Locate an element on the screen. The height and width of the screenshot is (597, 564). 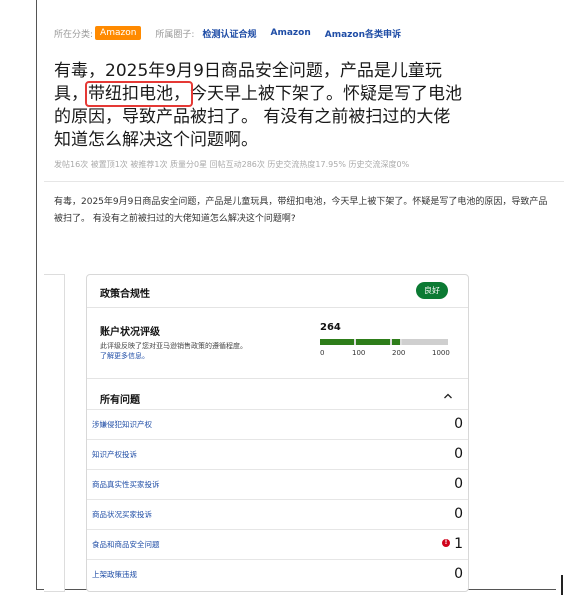
alert-icon: ! is located at coordinates (446, 543).